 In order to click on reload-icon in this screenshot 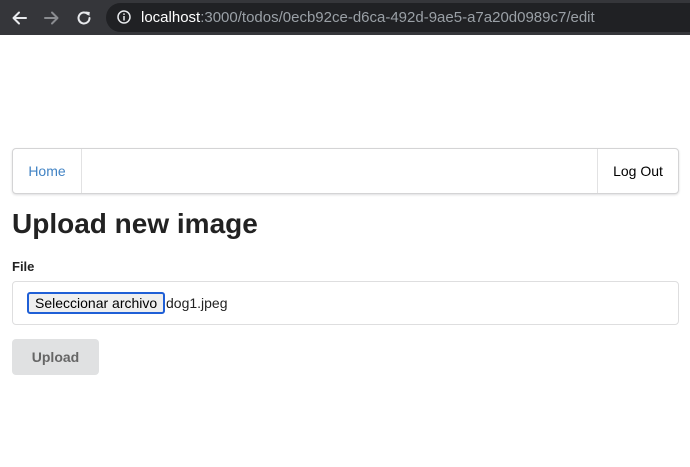, I will do `click(84, 18)`.